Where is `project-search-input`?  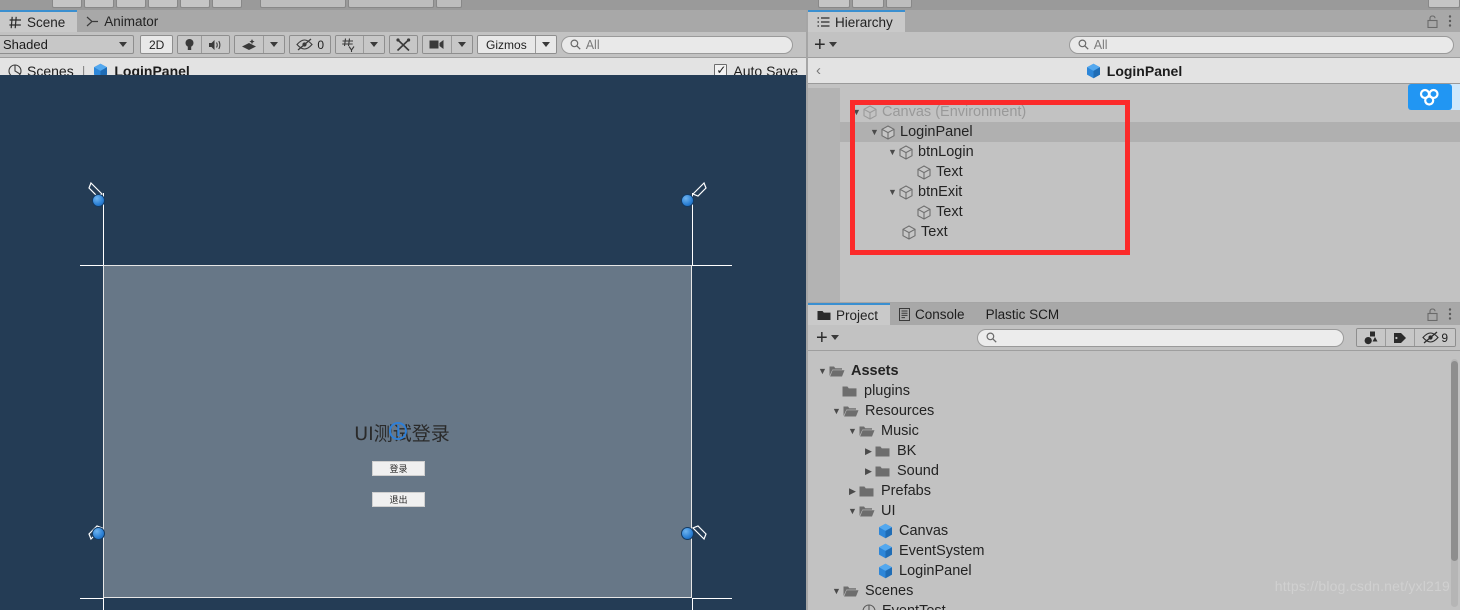 project-search-input is located at coordinates (1160, 337).